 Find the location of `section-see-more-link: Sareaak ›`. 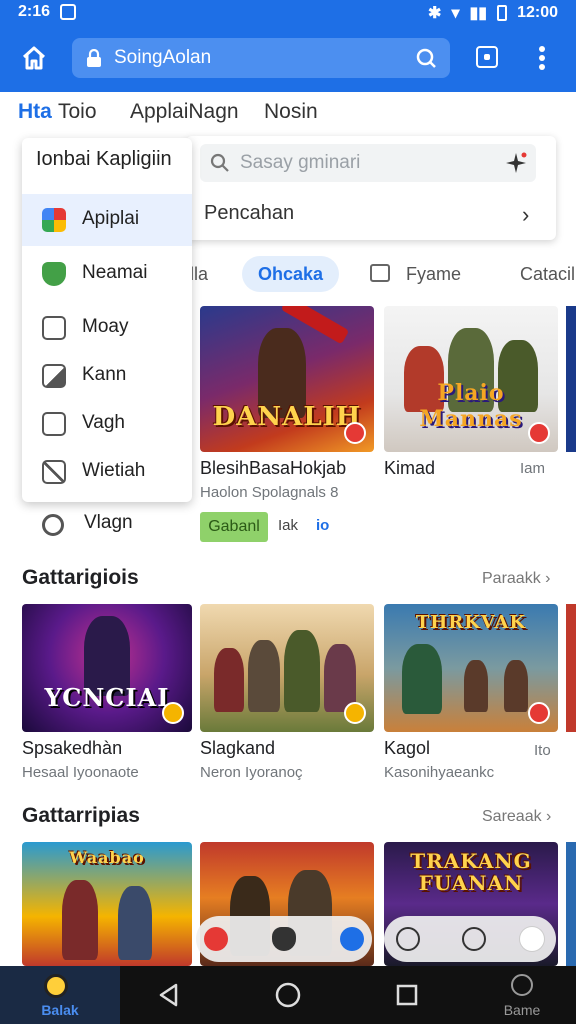

section-see-more-link: Sareaak › is located at coordinates (516, 817).